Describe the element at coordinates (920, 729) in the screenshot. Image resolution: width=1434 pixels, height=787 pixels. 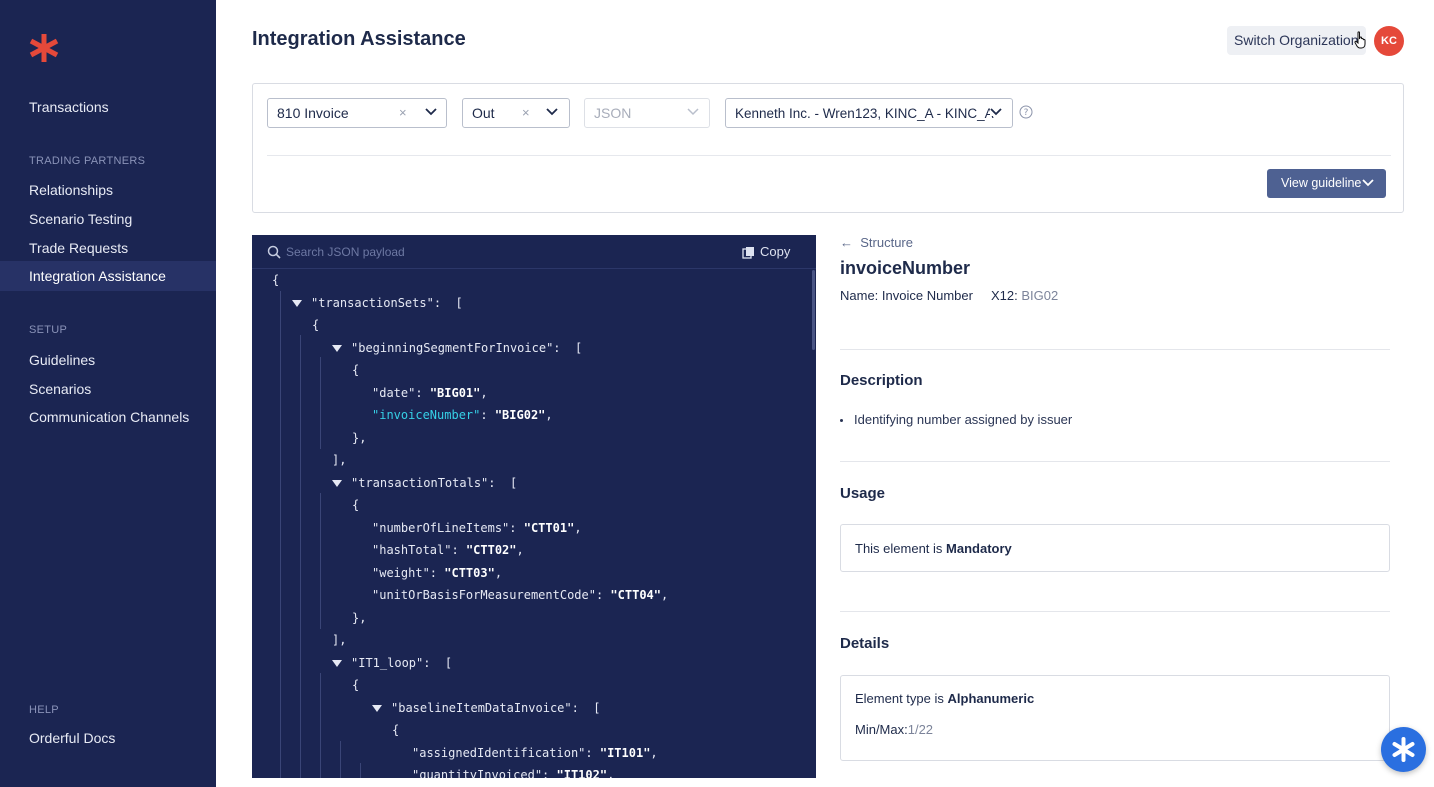
I see `minmax-value: 1/22` at that location.